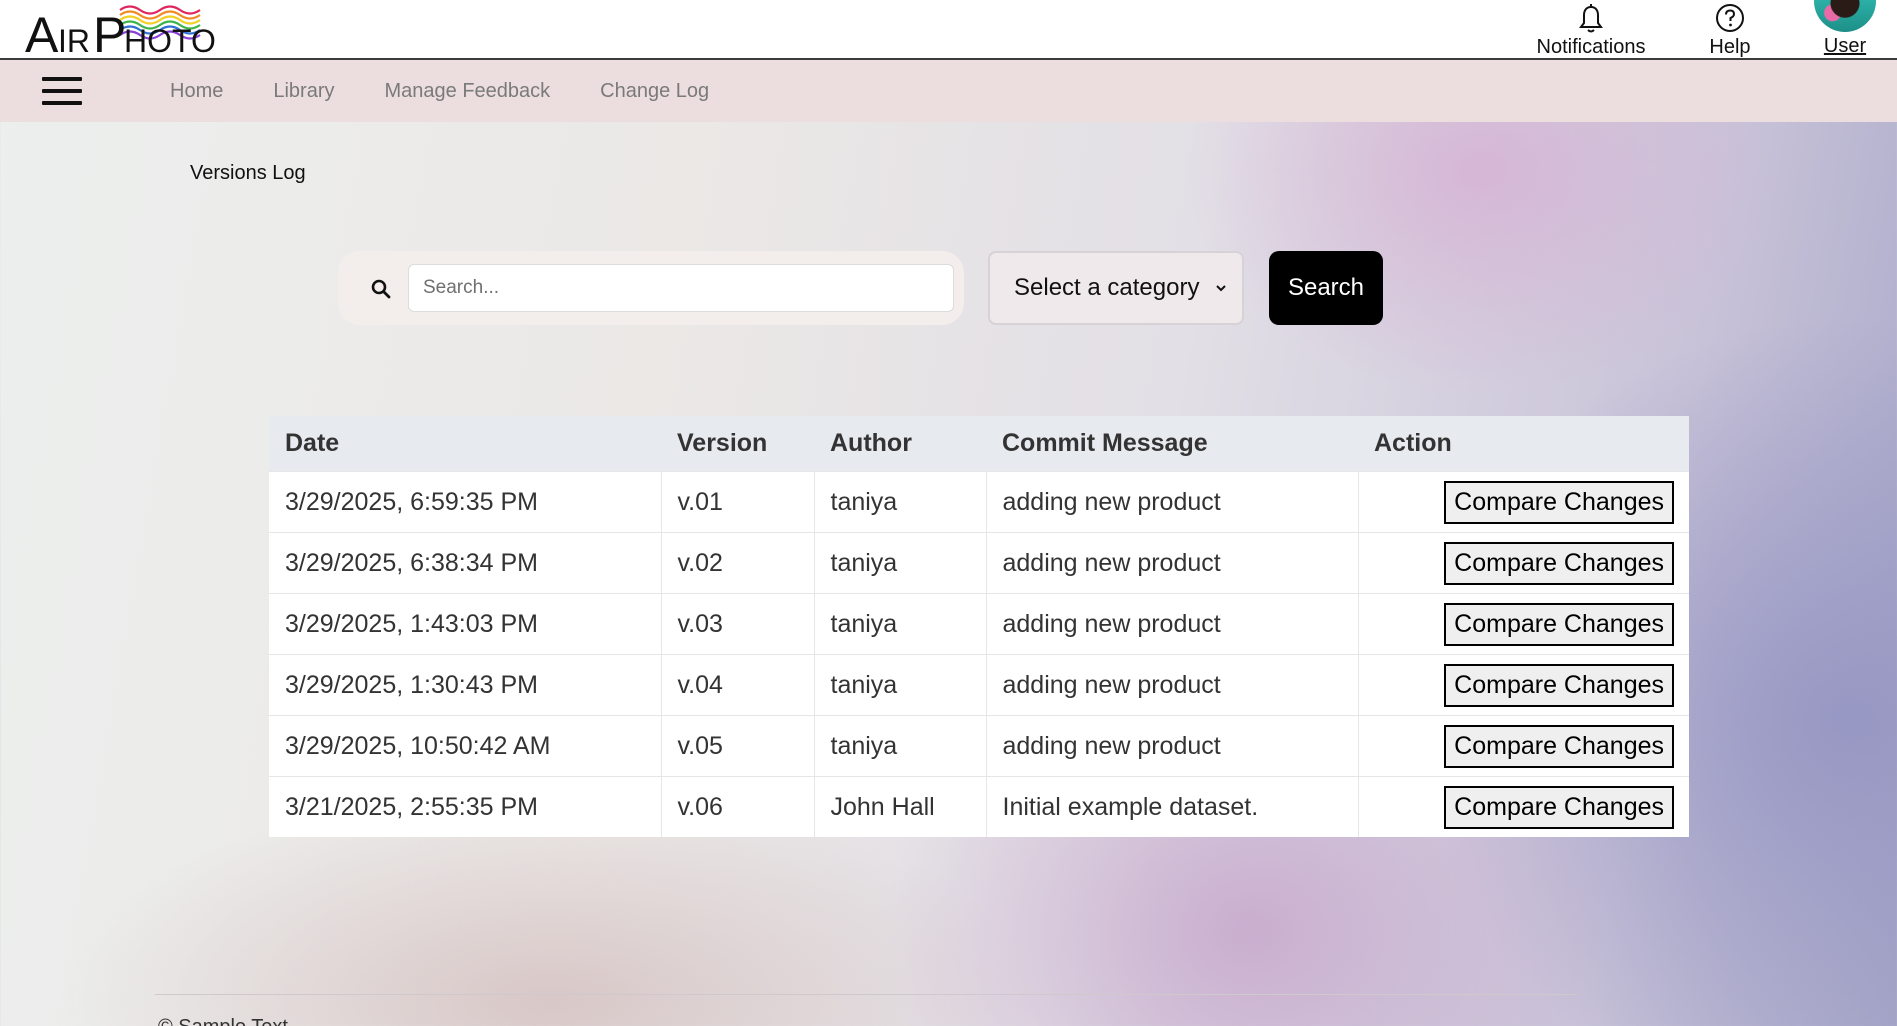 The image size is (1897, 1026). I want to click on notifications-label: Notifications, so click(1591, 47).